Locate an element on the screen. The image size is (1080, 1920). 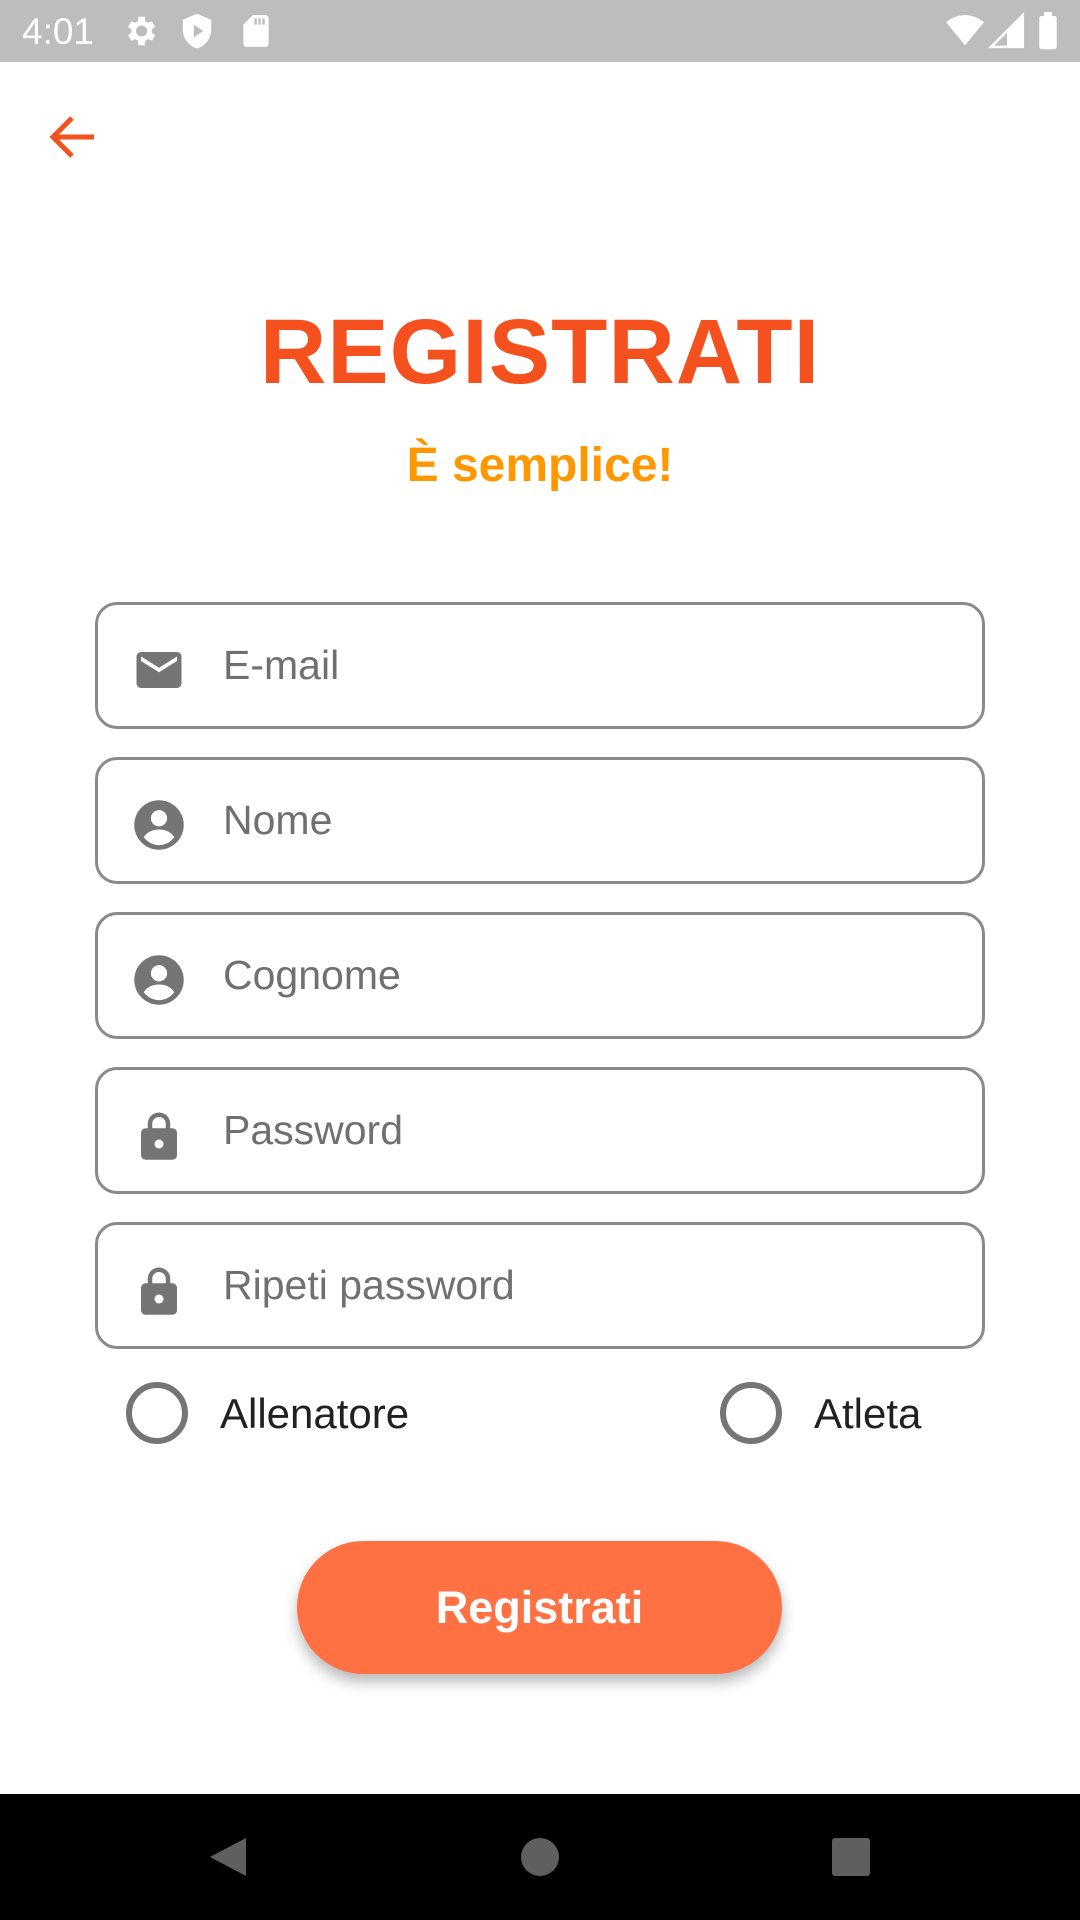
page-title: REGISTRATI is located at coordinates (540, 352).